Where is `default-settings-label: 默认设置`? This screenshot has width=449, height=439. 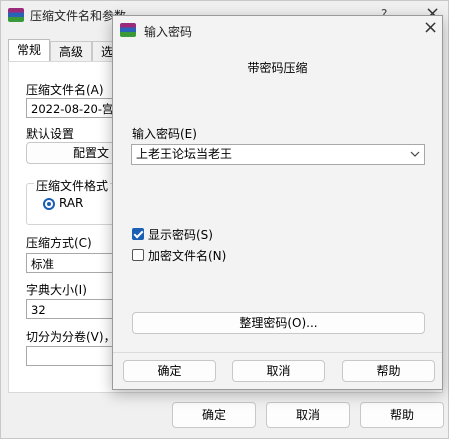
default-settings-label: 默认设置 is located at coordinates (50, 134).